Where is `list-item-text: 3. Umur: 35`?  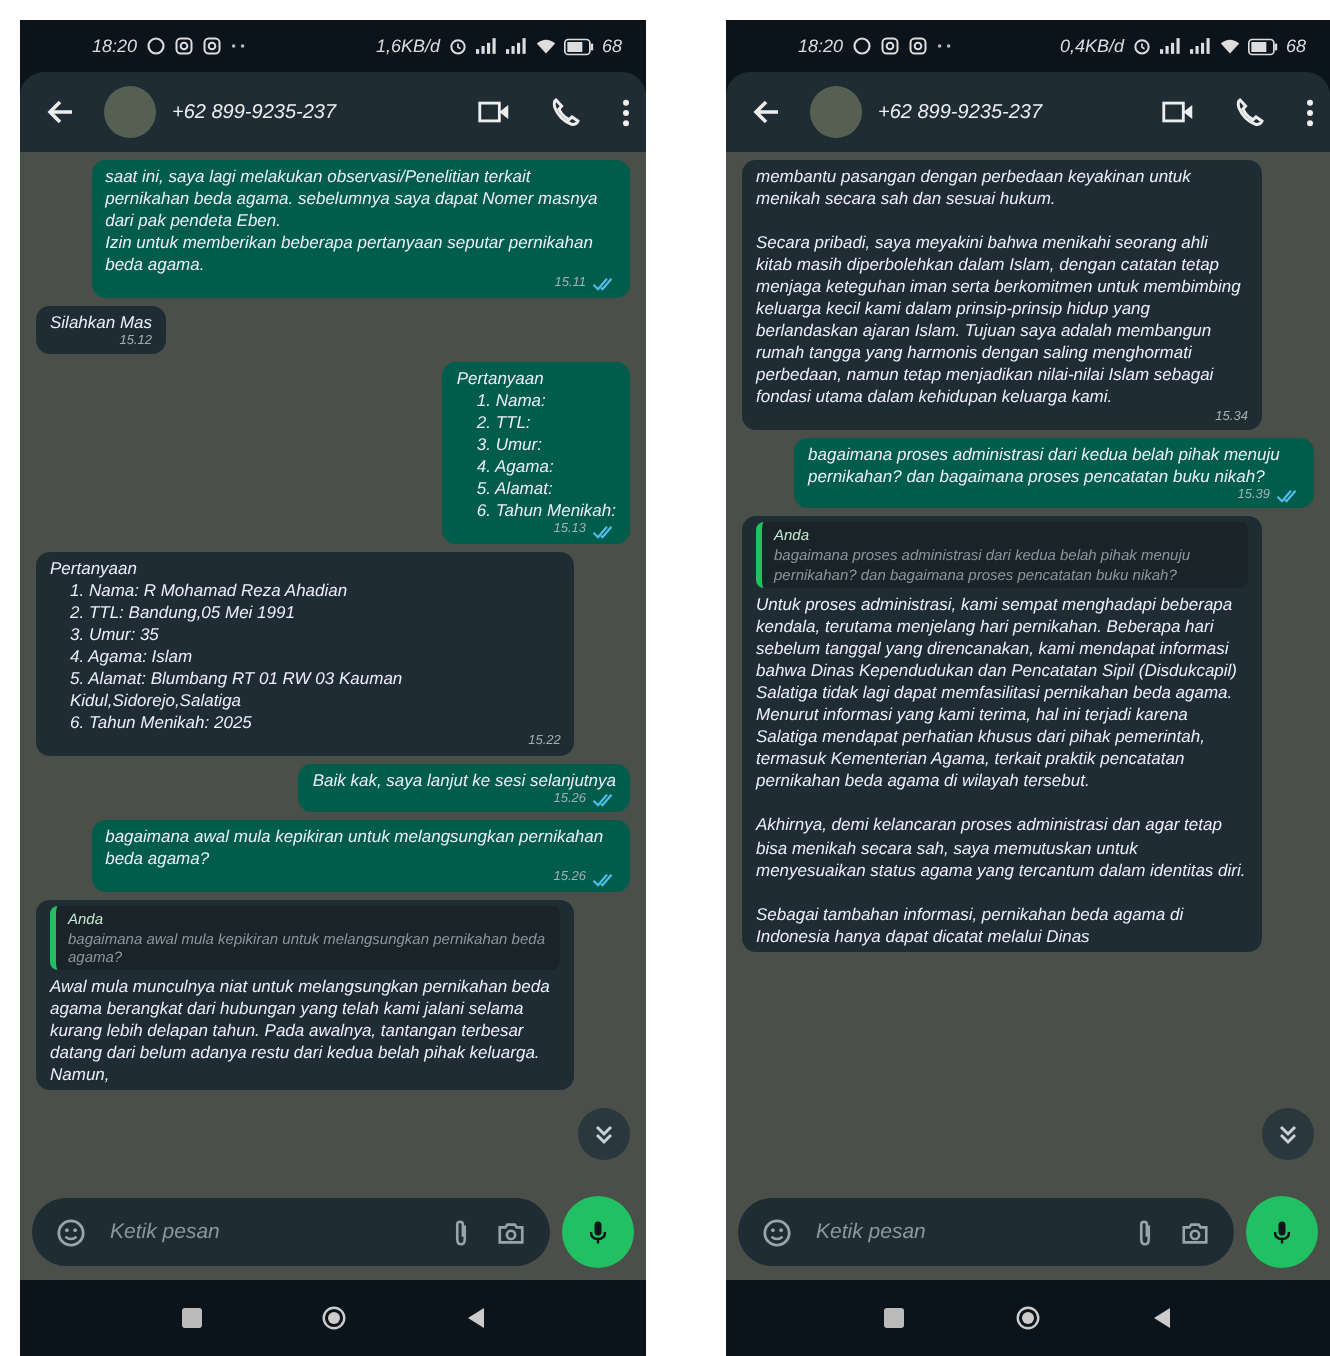
list-item-text: 3. Umur: 35 is located at coordinates (114, 635).